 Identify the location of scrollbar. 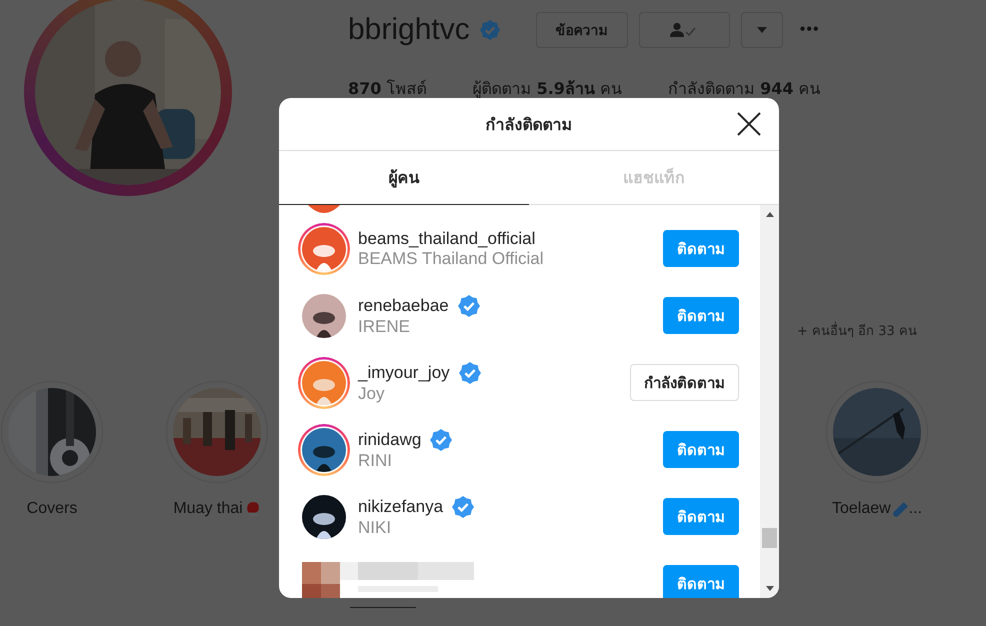
(769, 401).